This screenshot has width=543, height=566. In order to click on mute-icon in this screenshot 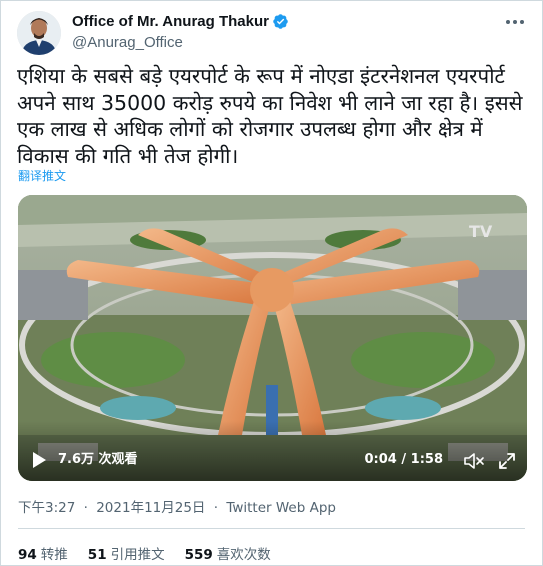, I will do `click(474, 461)`.